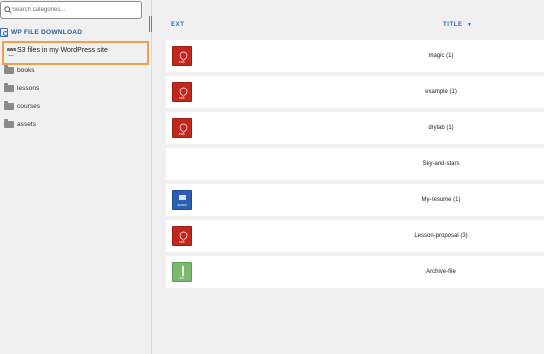  I want to click on search-input, so click(76, 10).